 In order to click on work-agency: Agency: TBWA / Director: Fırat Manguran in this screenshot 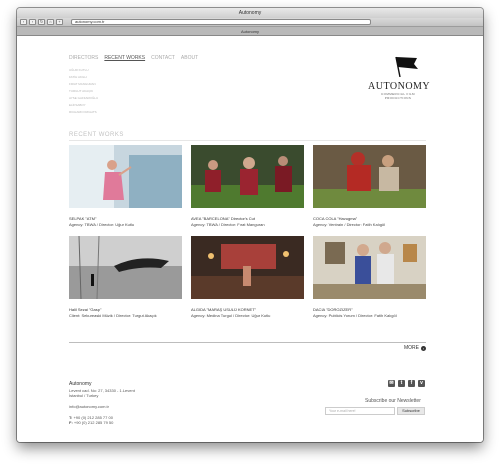, I will do `click(228, 224)`.